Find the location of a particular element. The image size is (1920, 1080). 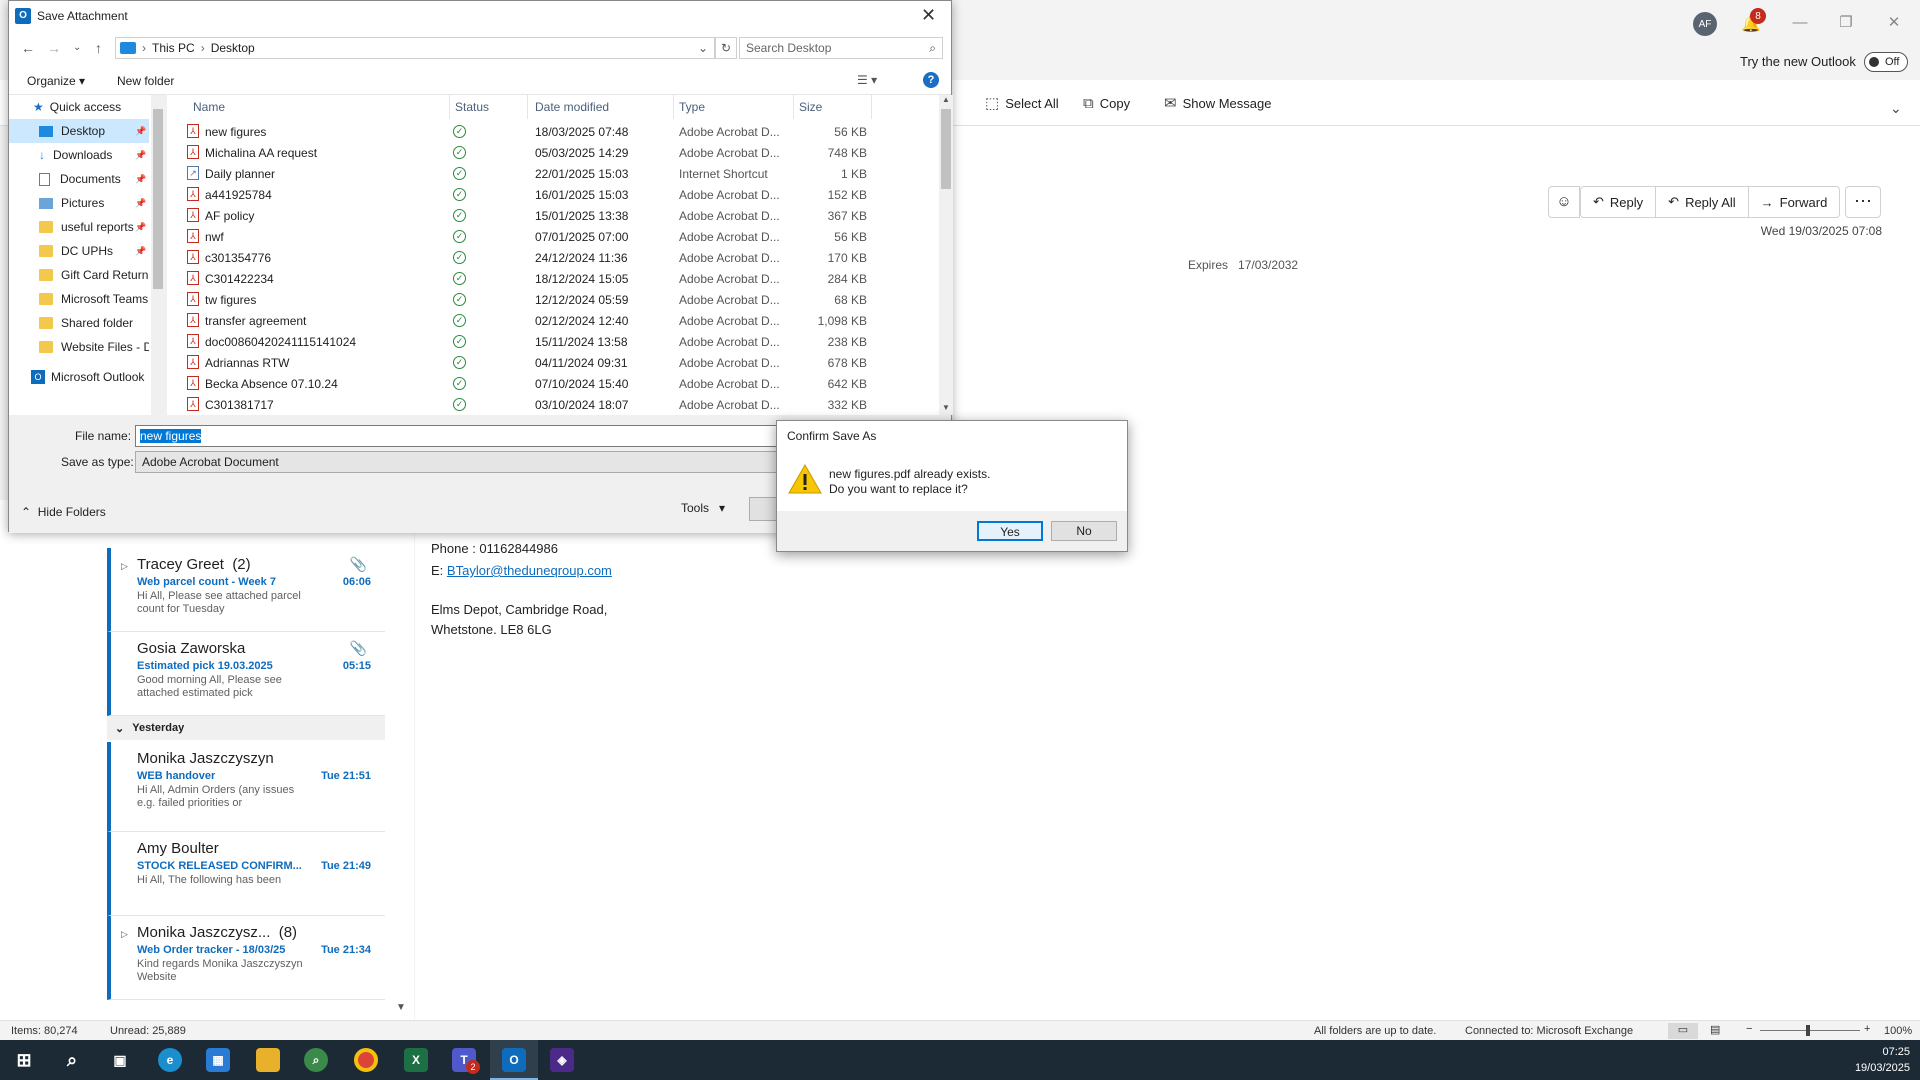

organize-menu: Organize ▾ is located at coordinates (56, 81).